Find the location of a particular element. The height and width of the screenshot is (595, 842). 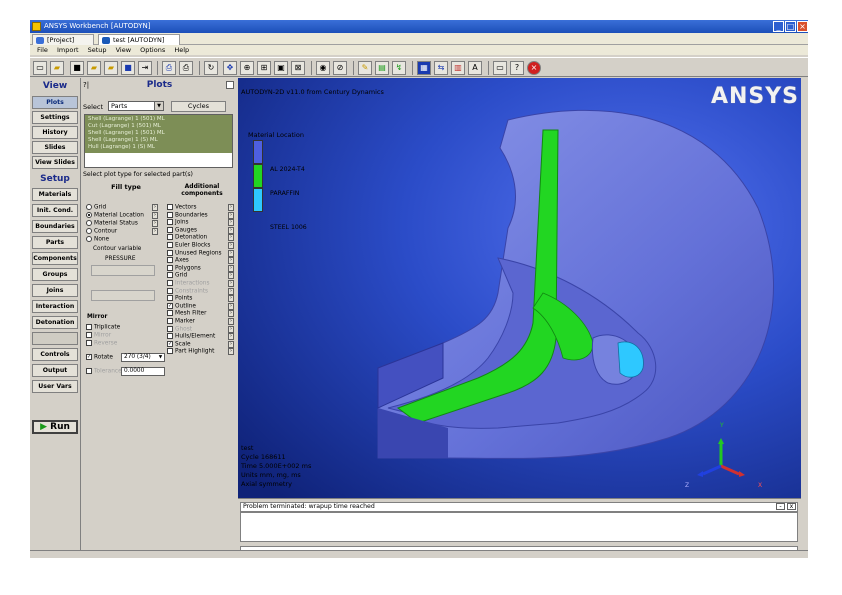

zoom-icon: ⊕ is located at coordinates (247, 68).